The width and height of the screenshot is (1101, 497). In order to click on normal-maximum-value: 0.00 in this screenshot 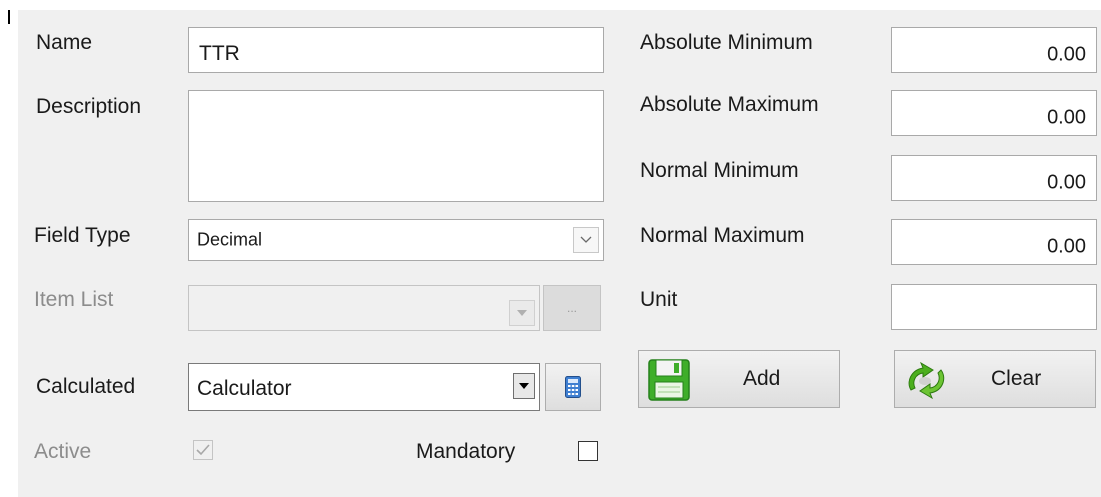, I will do `click(1066, 246)`.